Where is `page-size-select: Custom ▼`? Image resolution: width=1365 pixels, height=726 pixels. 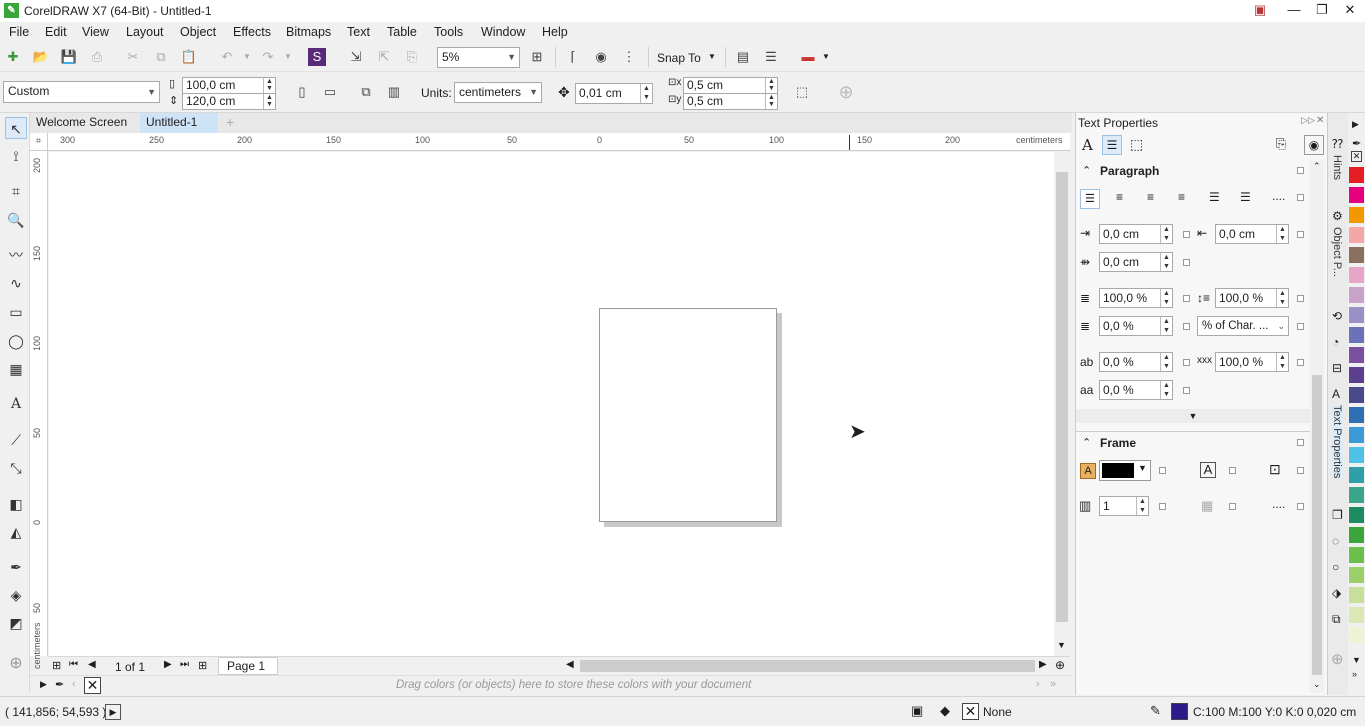 page-size-select: Custom ▼ is located at coordinates (81, 92).